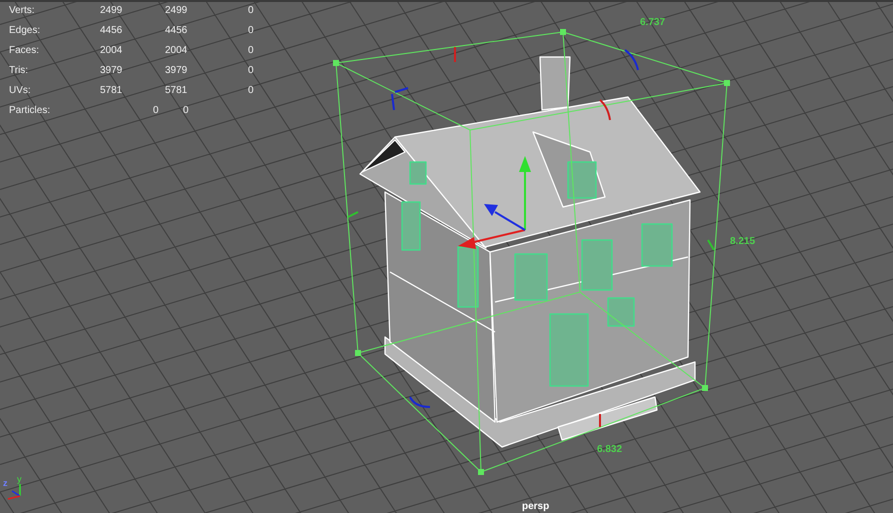 Image resolution: width=893 pixels, height=513 pixels. I want to click on dimension-label: 6.832, so click(609, 449).